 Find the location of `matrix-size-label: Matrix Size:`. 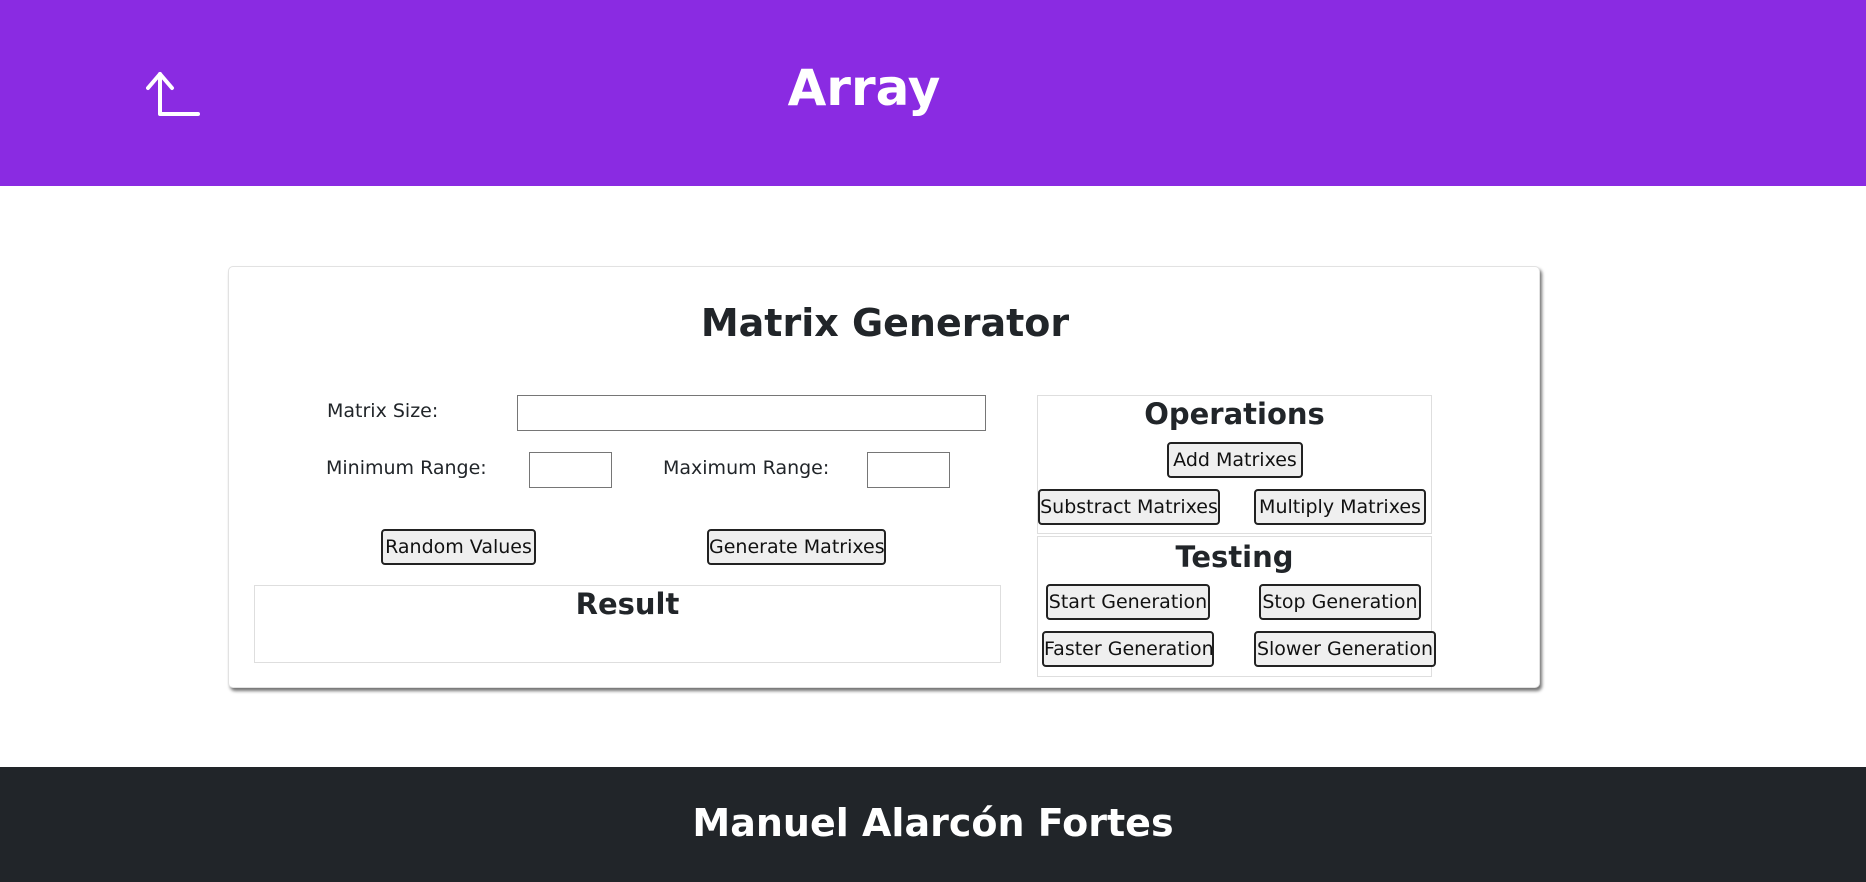

matrix-size-label: Matrix Size: is located at coordinates (383, 411).